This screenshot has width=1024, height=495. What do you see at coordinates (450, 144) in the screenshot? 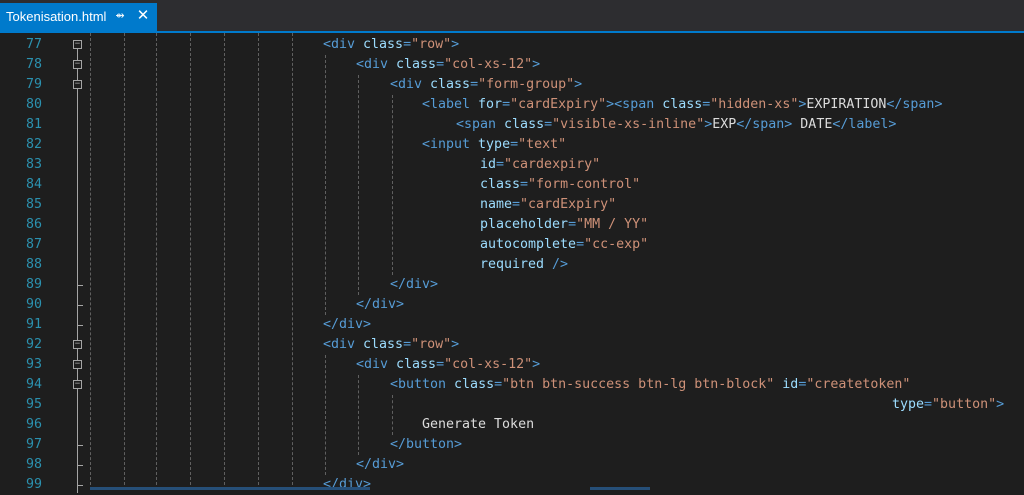
I see `code-token: <input` at bounding box center [450, 144].